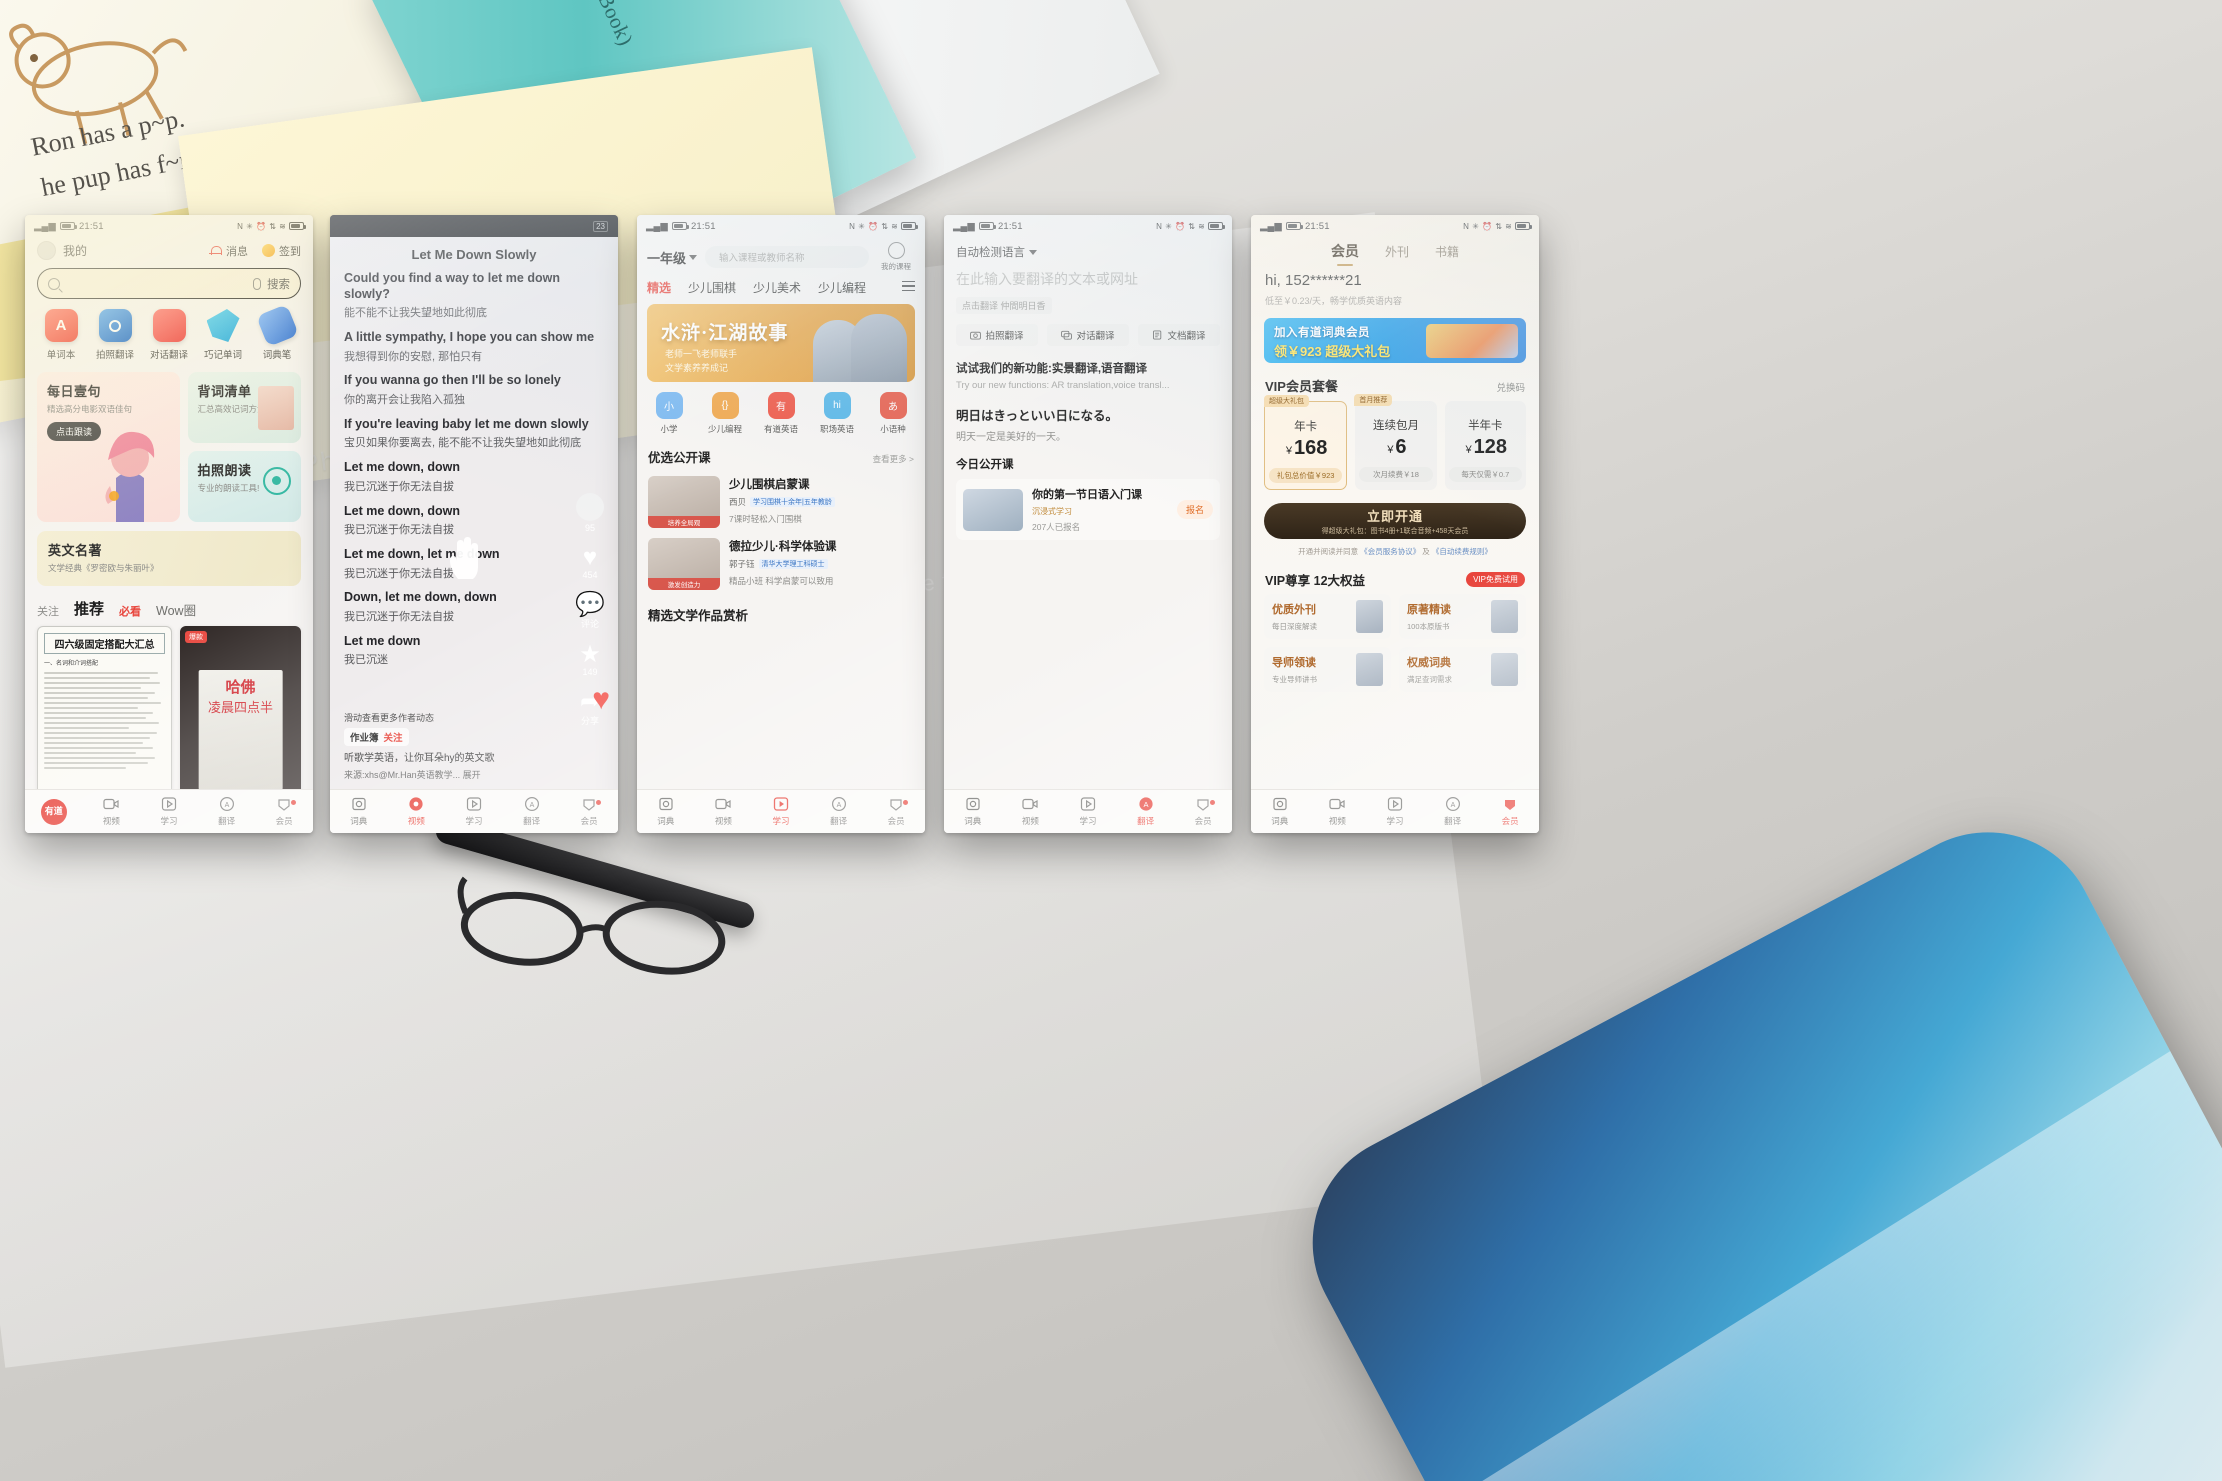  I want to click on more-tabs-icon, so click(908, 287).